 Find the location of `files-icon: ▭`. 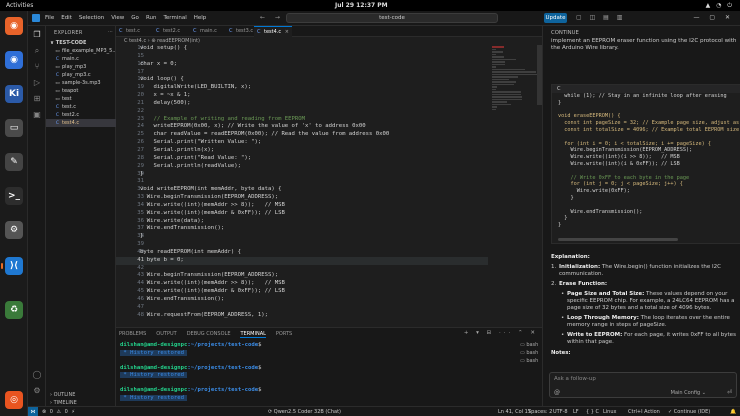

files-icon: ▭ is located at coordinates (14, 128).